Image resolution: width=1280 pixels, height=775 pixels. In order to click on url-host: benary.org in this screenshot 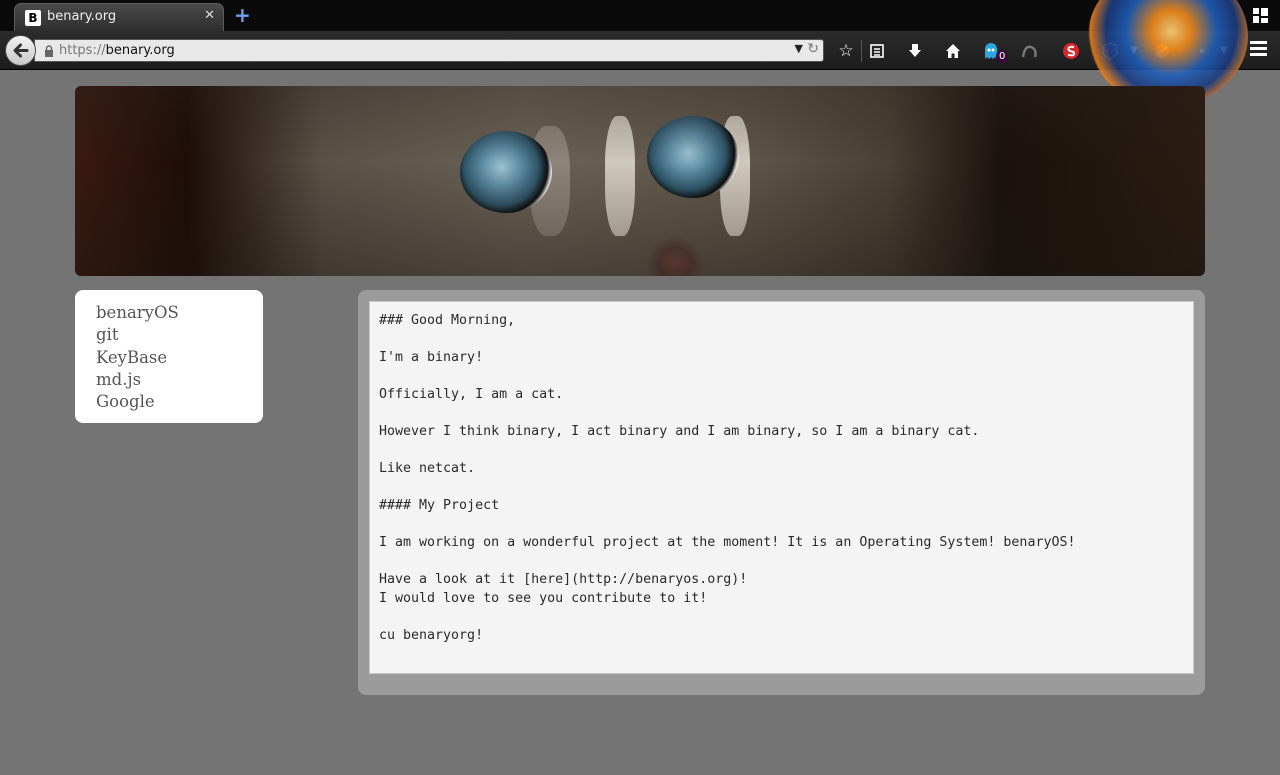, I will do `click(140, 50)`.